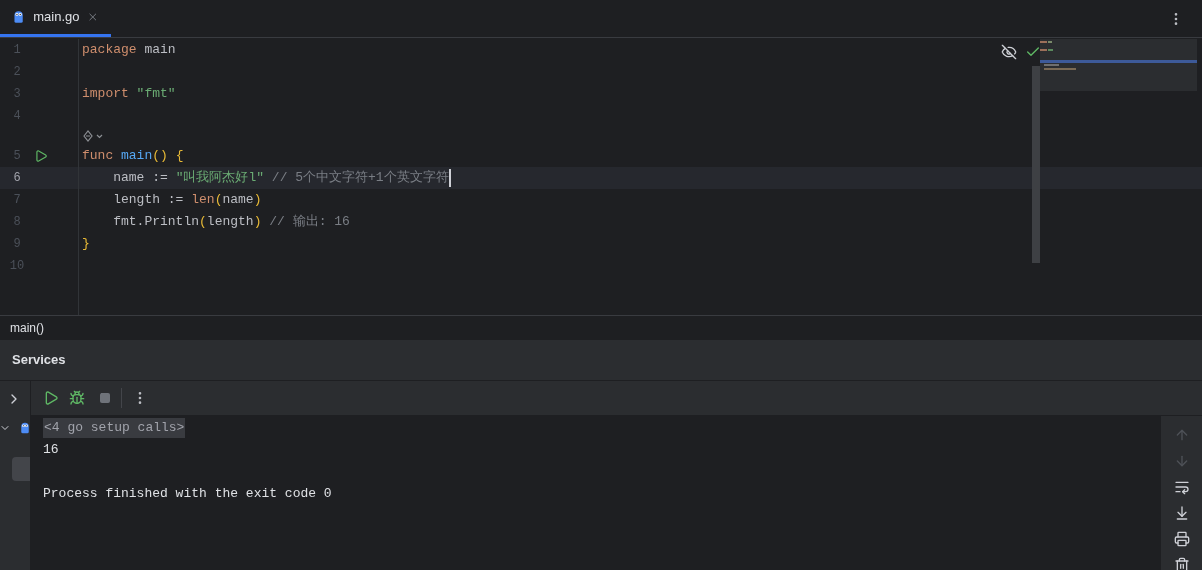 The width and height of the screenshot is (1202, 570). I want to click on code-line: name := "叫我阿杰好l" // 5个中文字符+1个英文字符, so click(281, 178).